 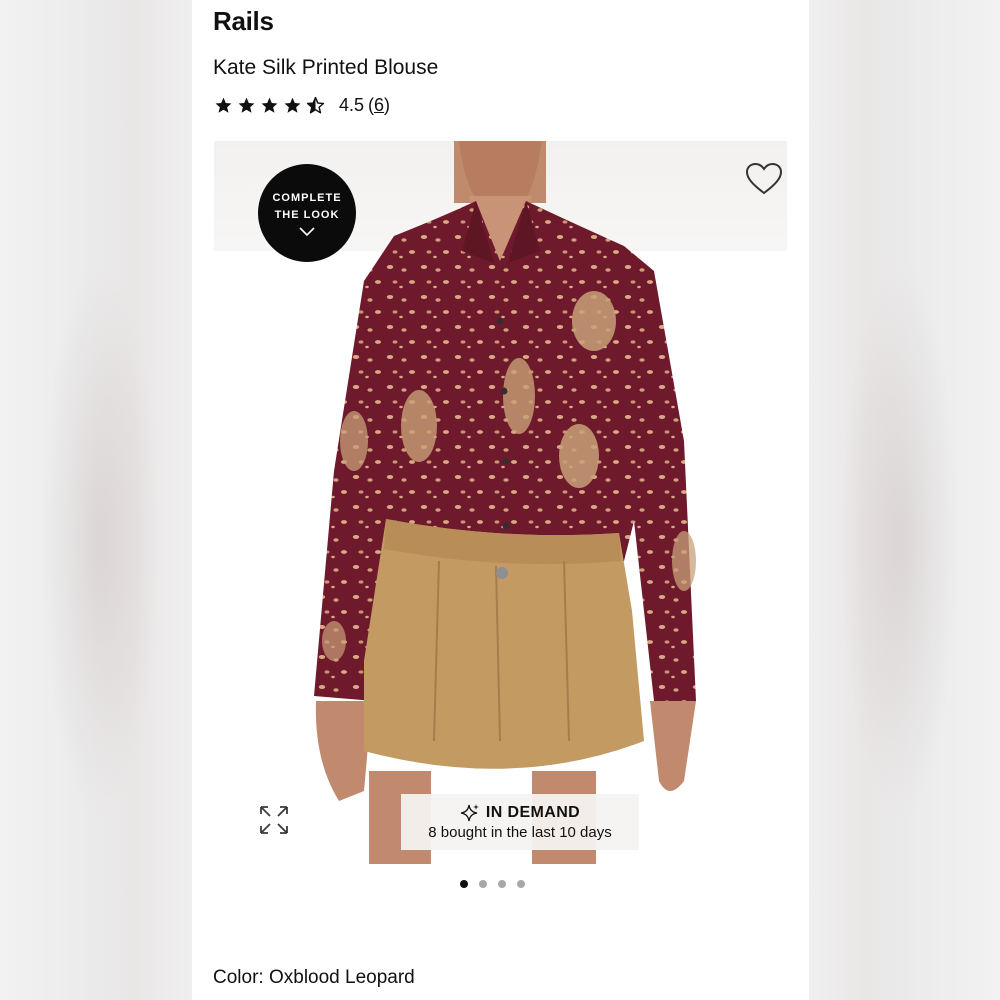 I want to click on in-demand-subtitle: 8 bought in the last 10 days, so click(x=520, y=832).